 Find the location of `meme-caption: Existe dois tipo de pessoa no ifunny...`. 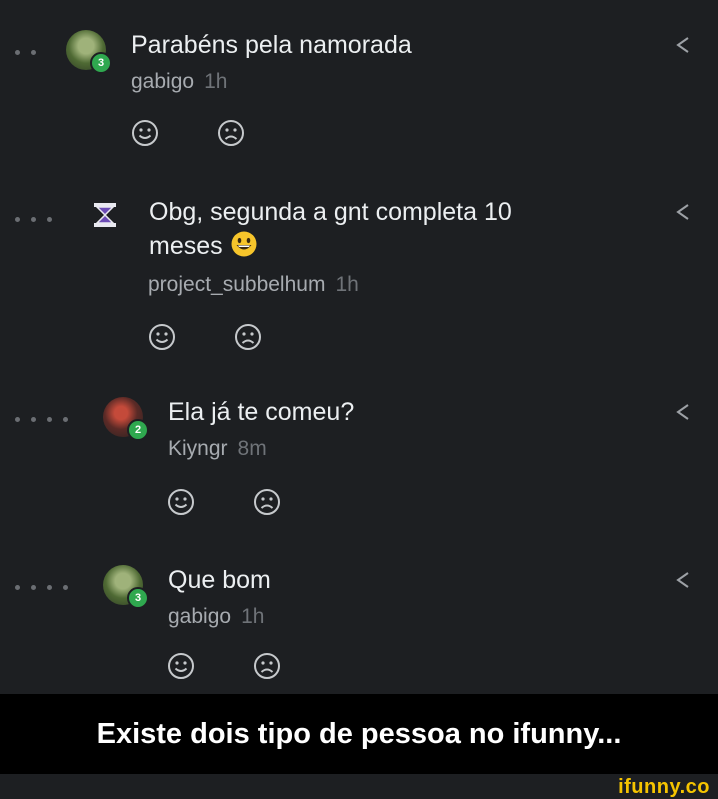

meme-caption: Existe dois tipo de pessoa no ifunny... is located at coordinates (359, 734).